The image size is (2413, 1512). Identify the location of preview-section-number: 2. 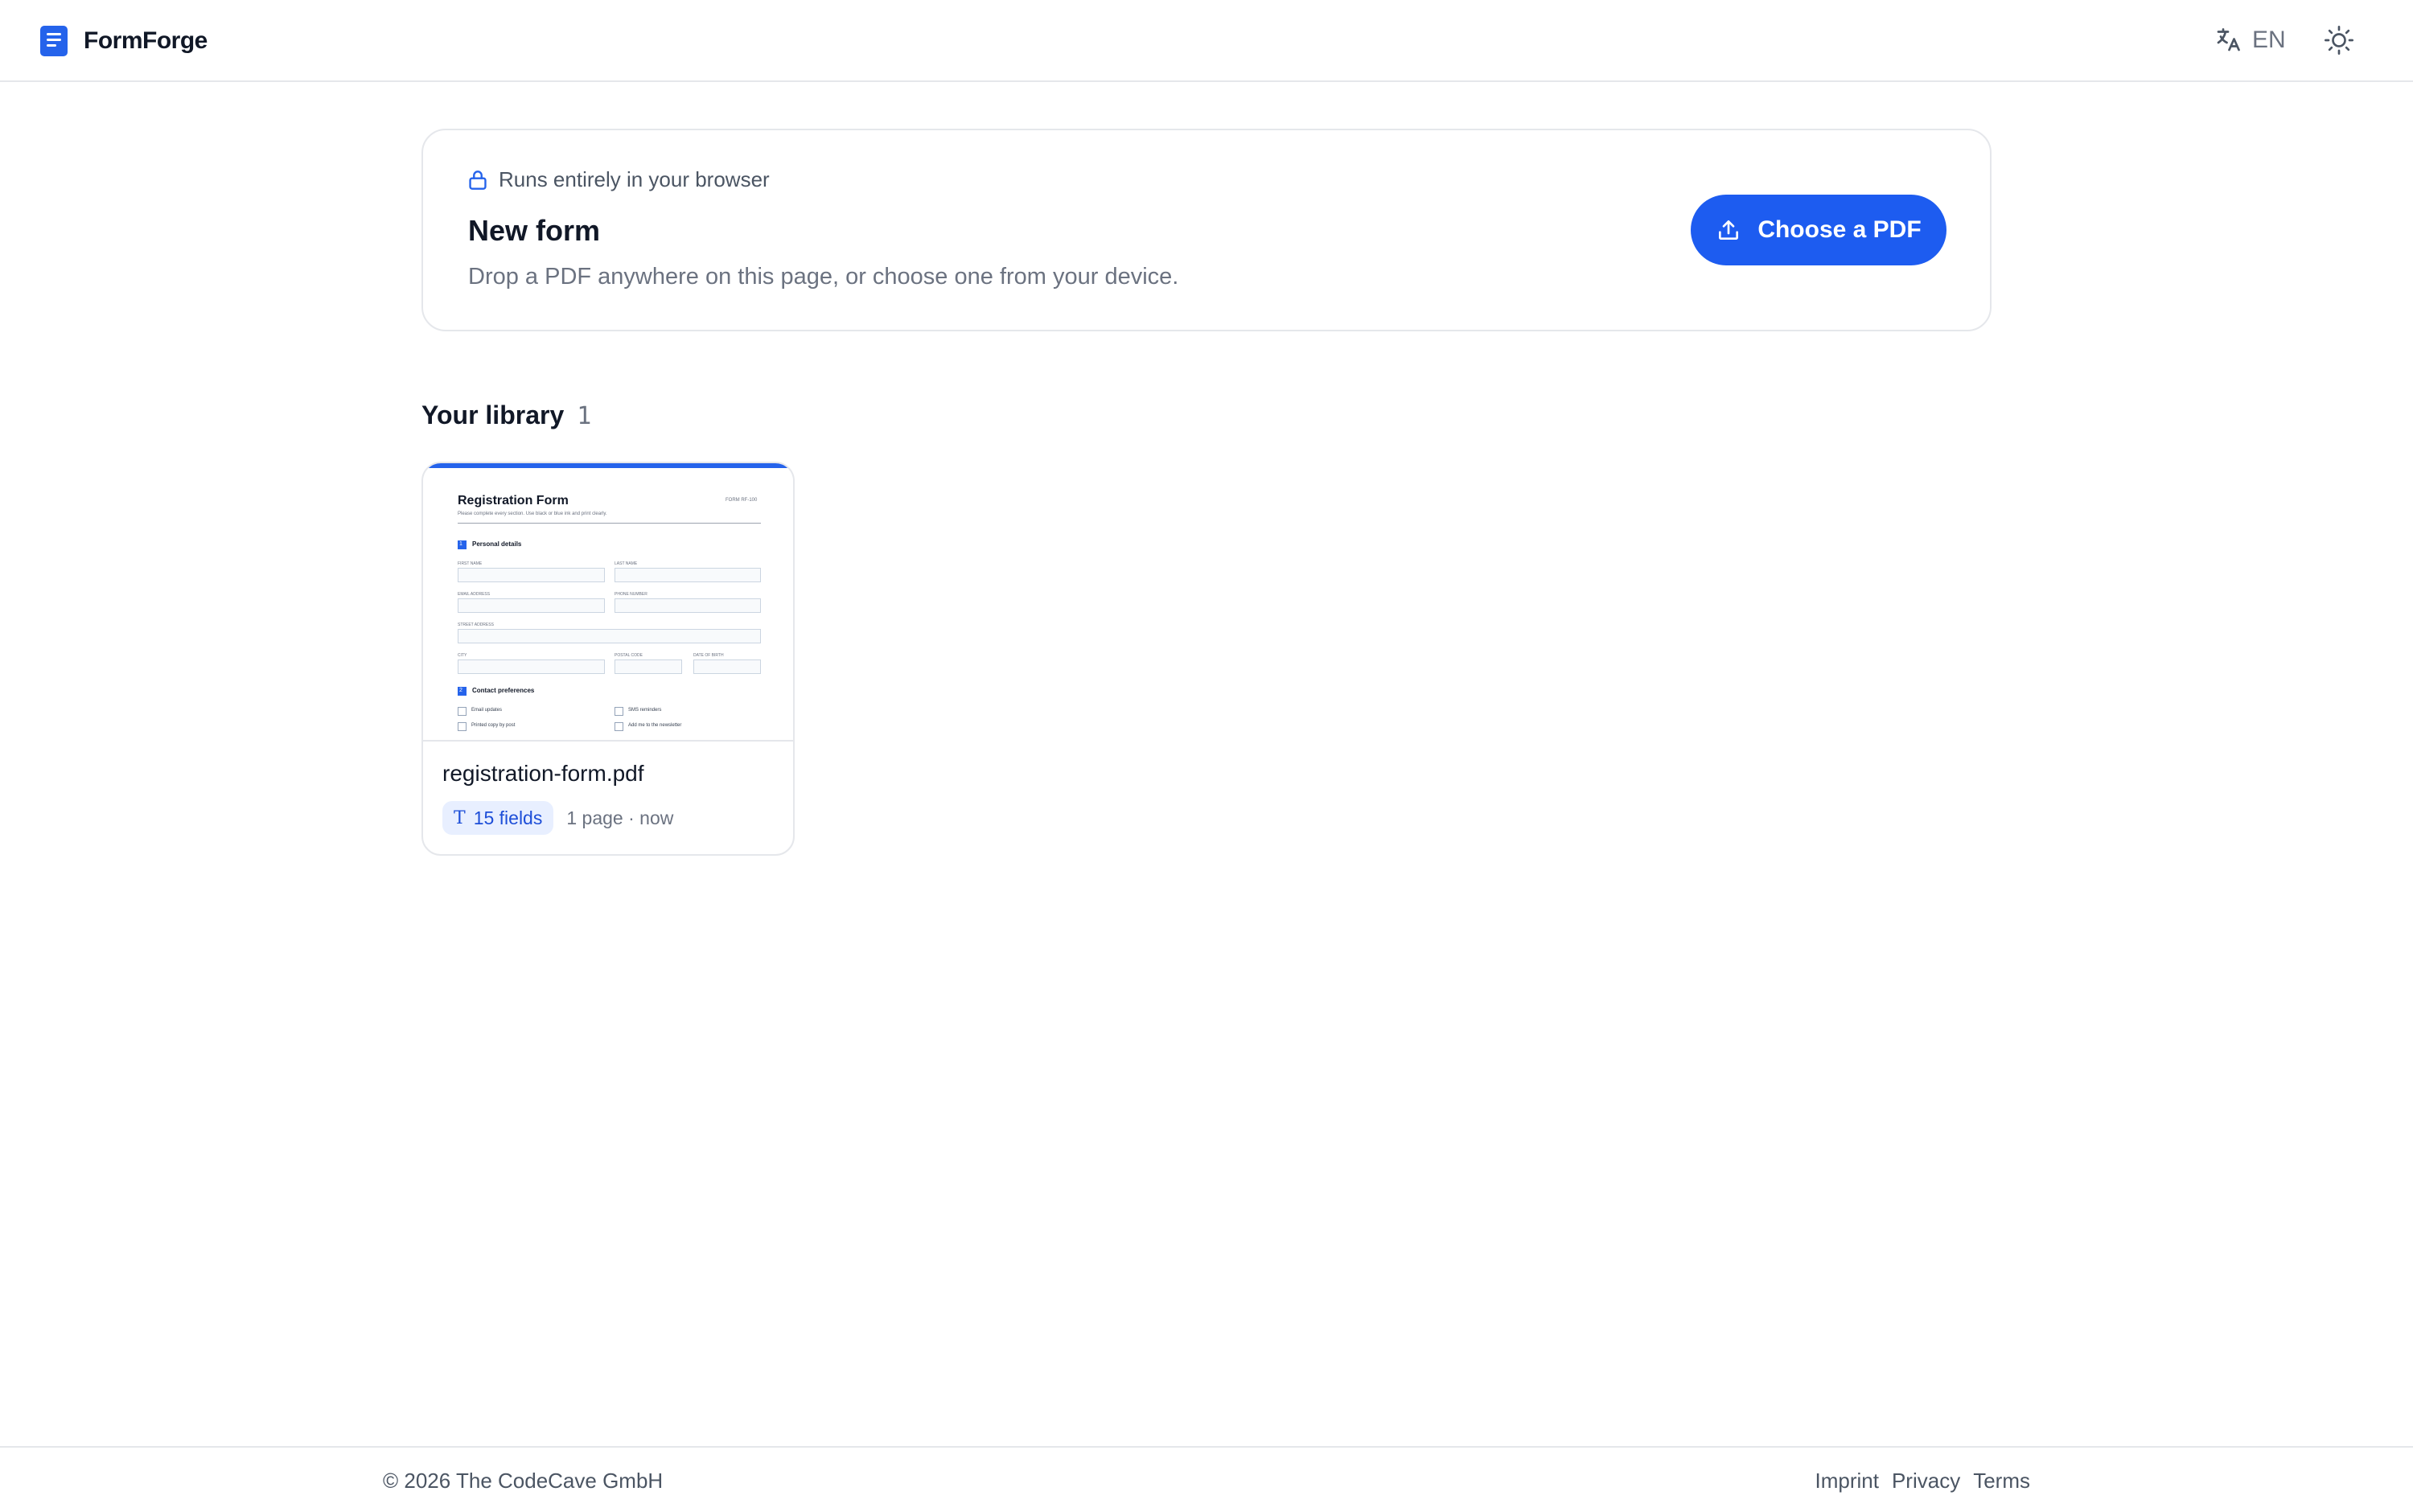
(460, 691).